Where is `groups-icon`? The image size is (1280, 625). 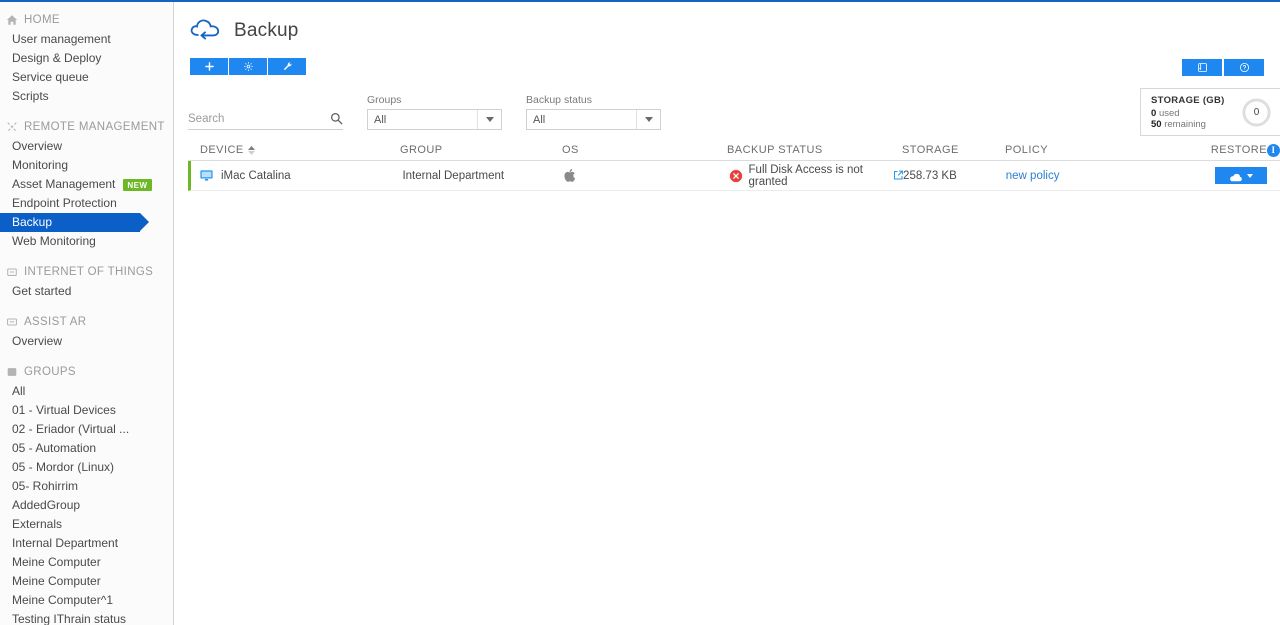
groups-icon is located at coordinates (12, 372).